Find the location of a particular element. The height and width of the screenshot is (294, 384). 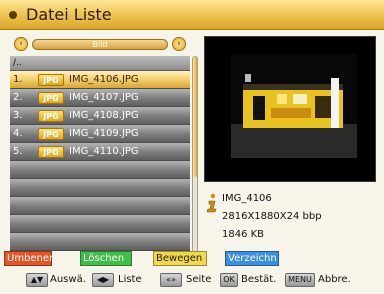

left-right-key-icon: ◀▶ is located at coordinates (103, 280).